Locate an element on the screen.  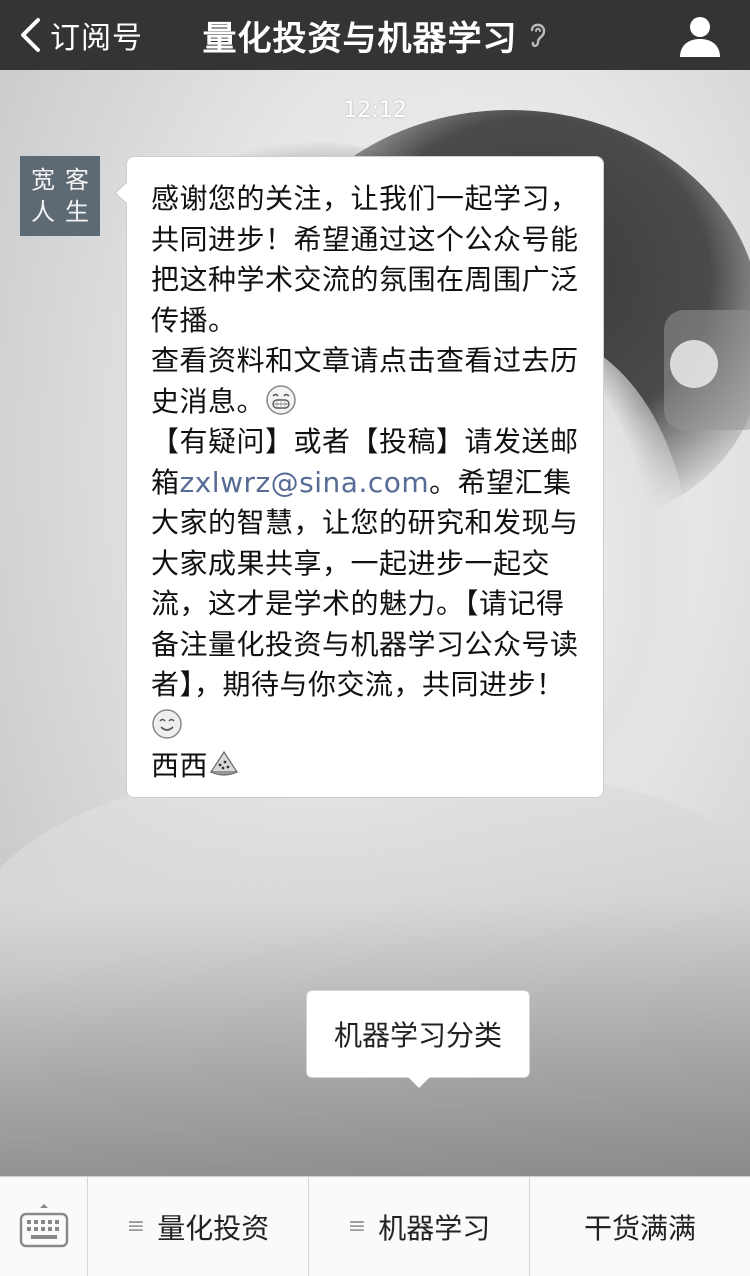
menu-item-label: 量化投资 is located at coordinates (213, 1228).